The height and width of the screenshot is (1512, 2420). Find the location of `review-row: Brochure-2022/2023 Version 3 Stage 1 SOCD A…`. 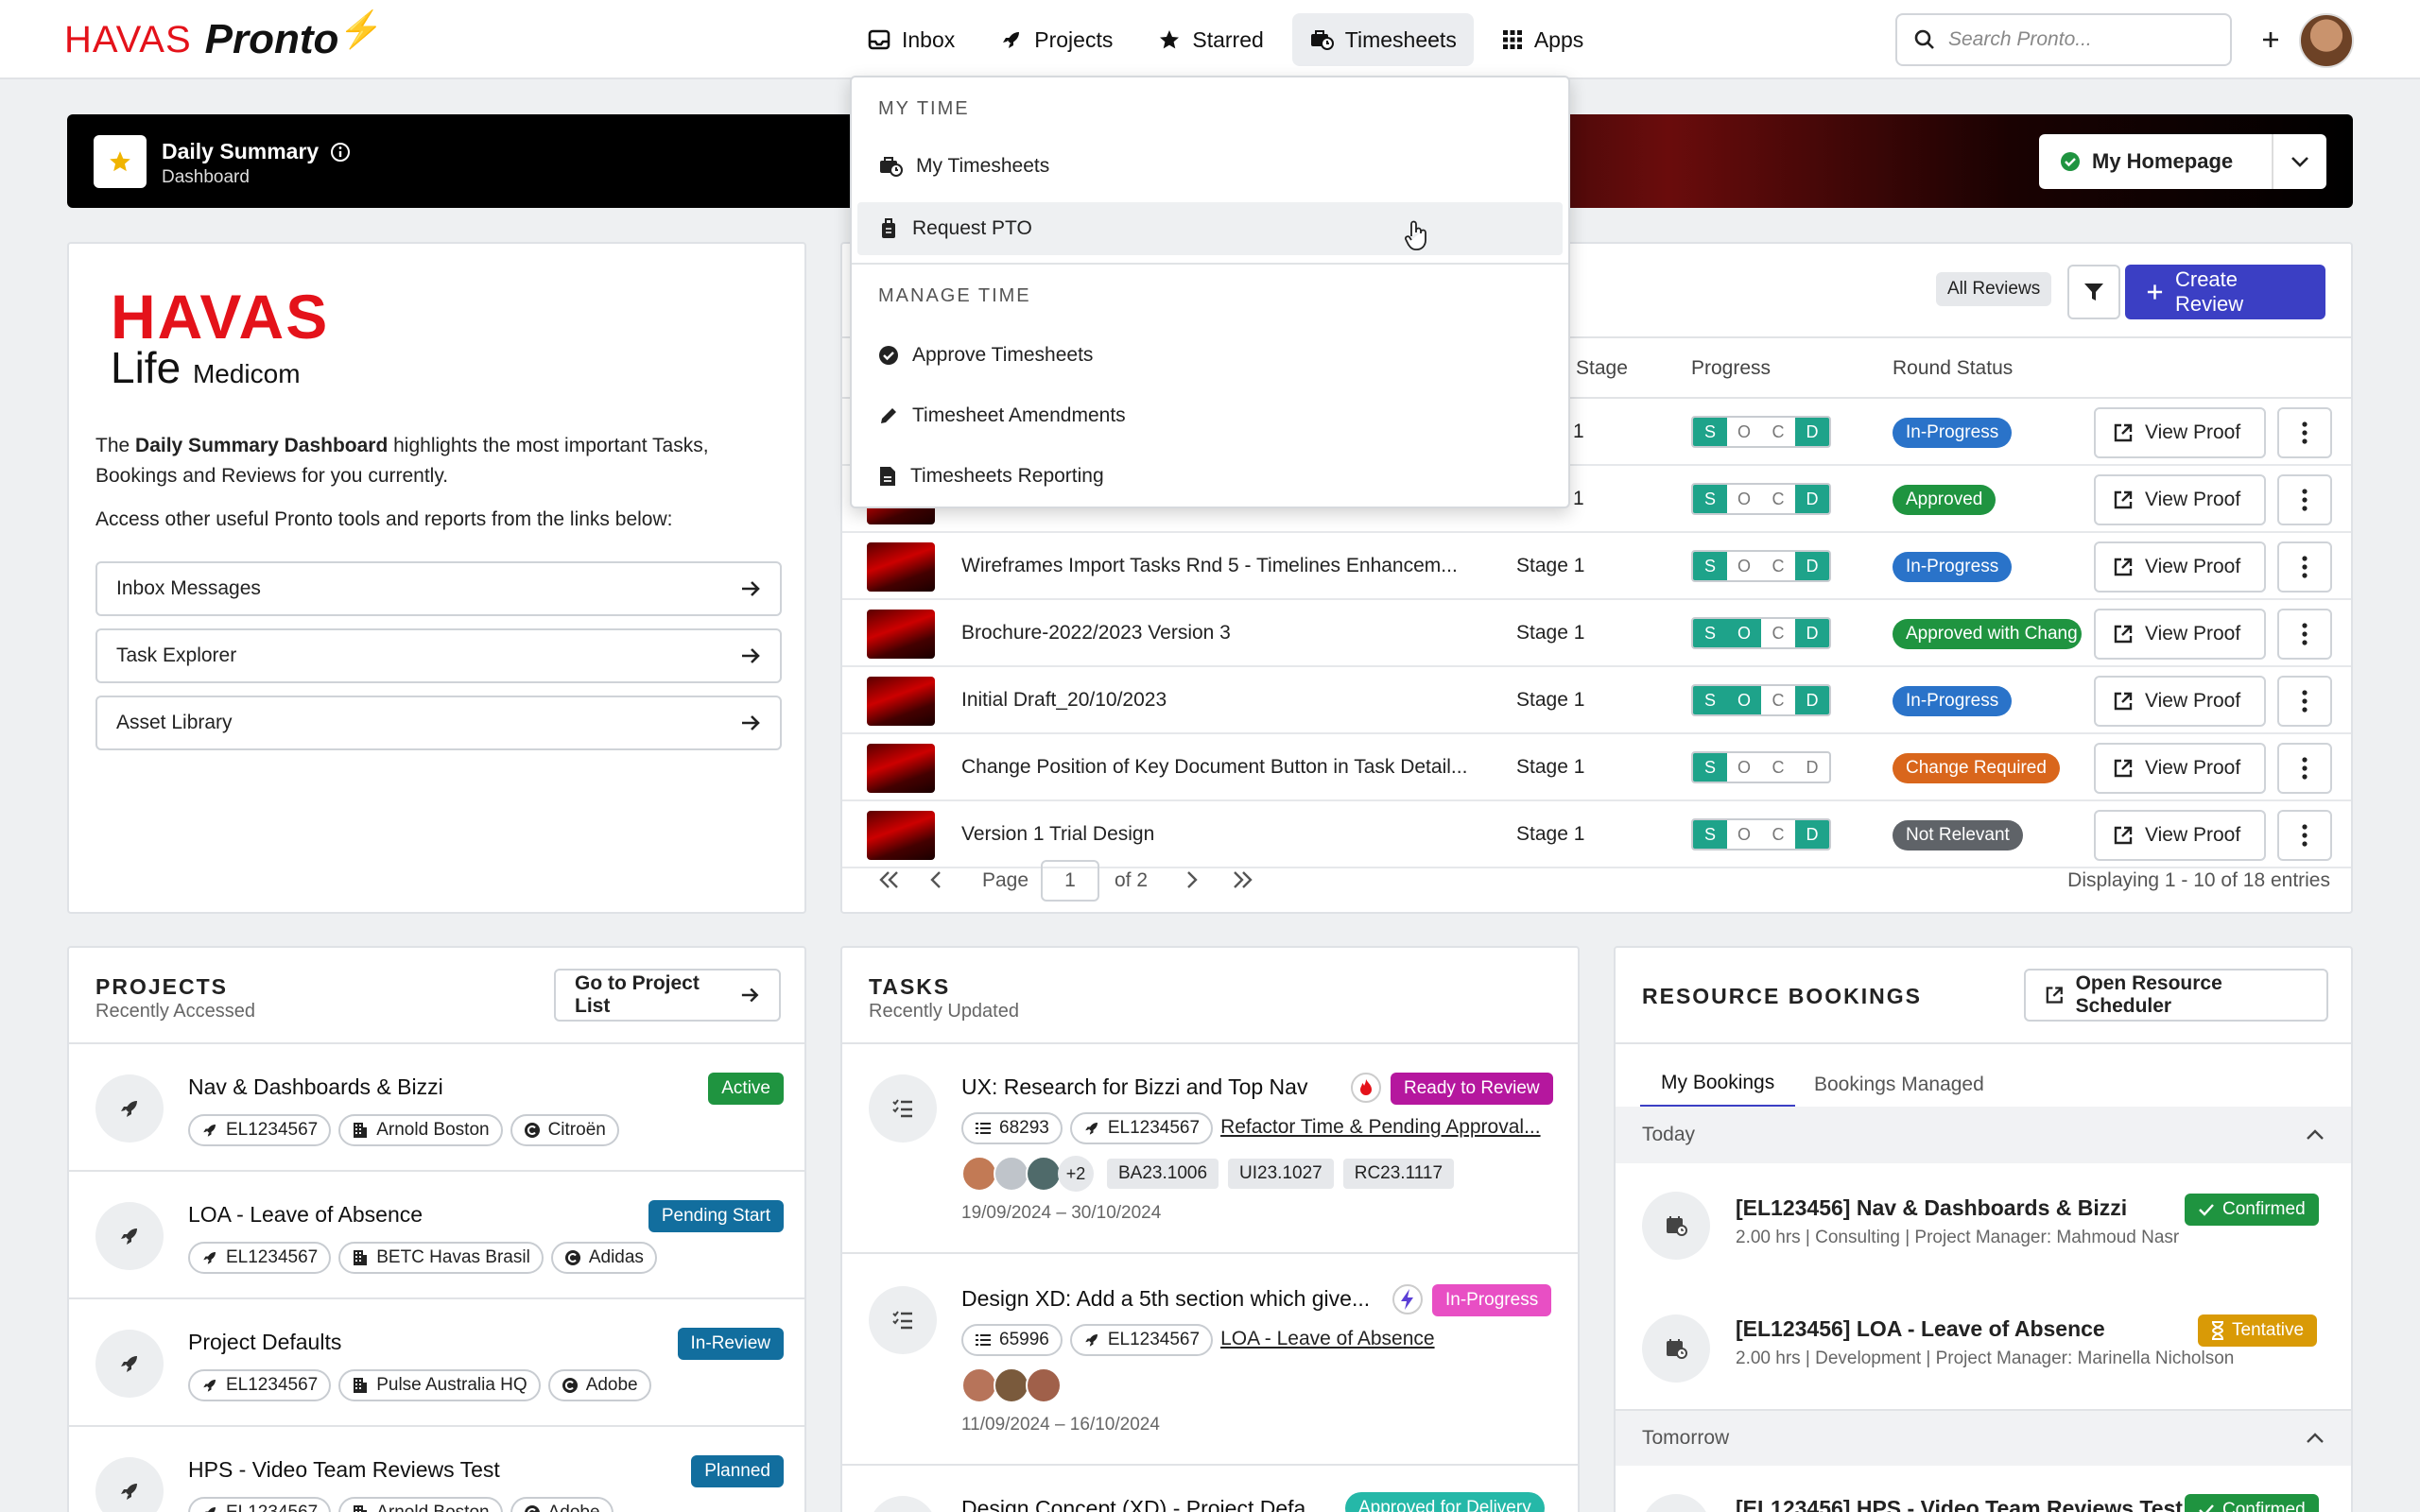

review-row: Brochure-2022/2023 Version 3 Stage 1 SOCD A… is located at coordinates (1596, 633).